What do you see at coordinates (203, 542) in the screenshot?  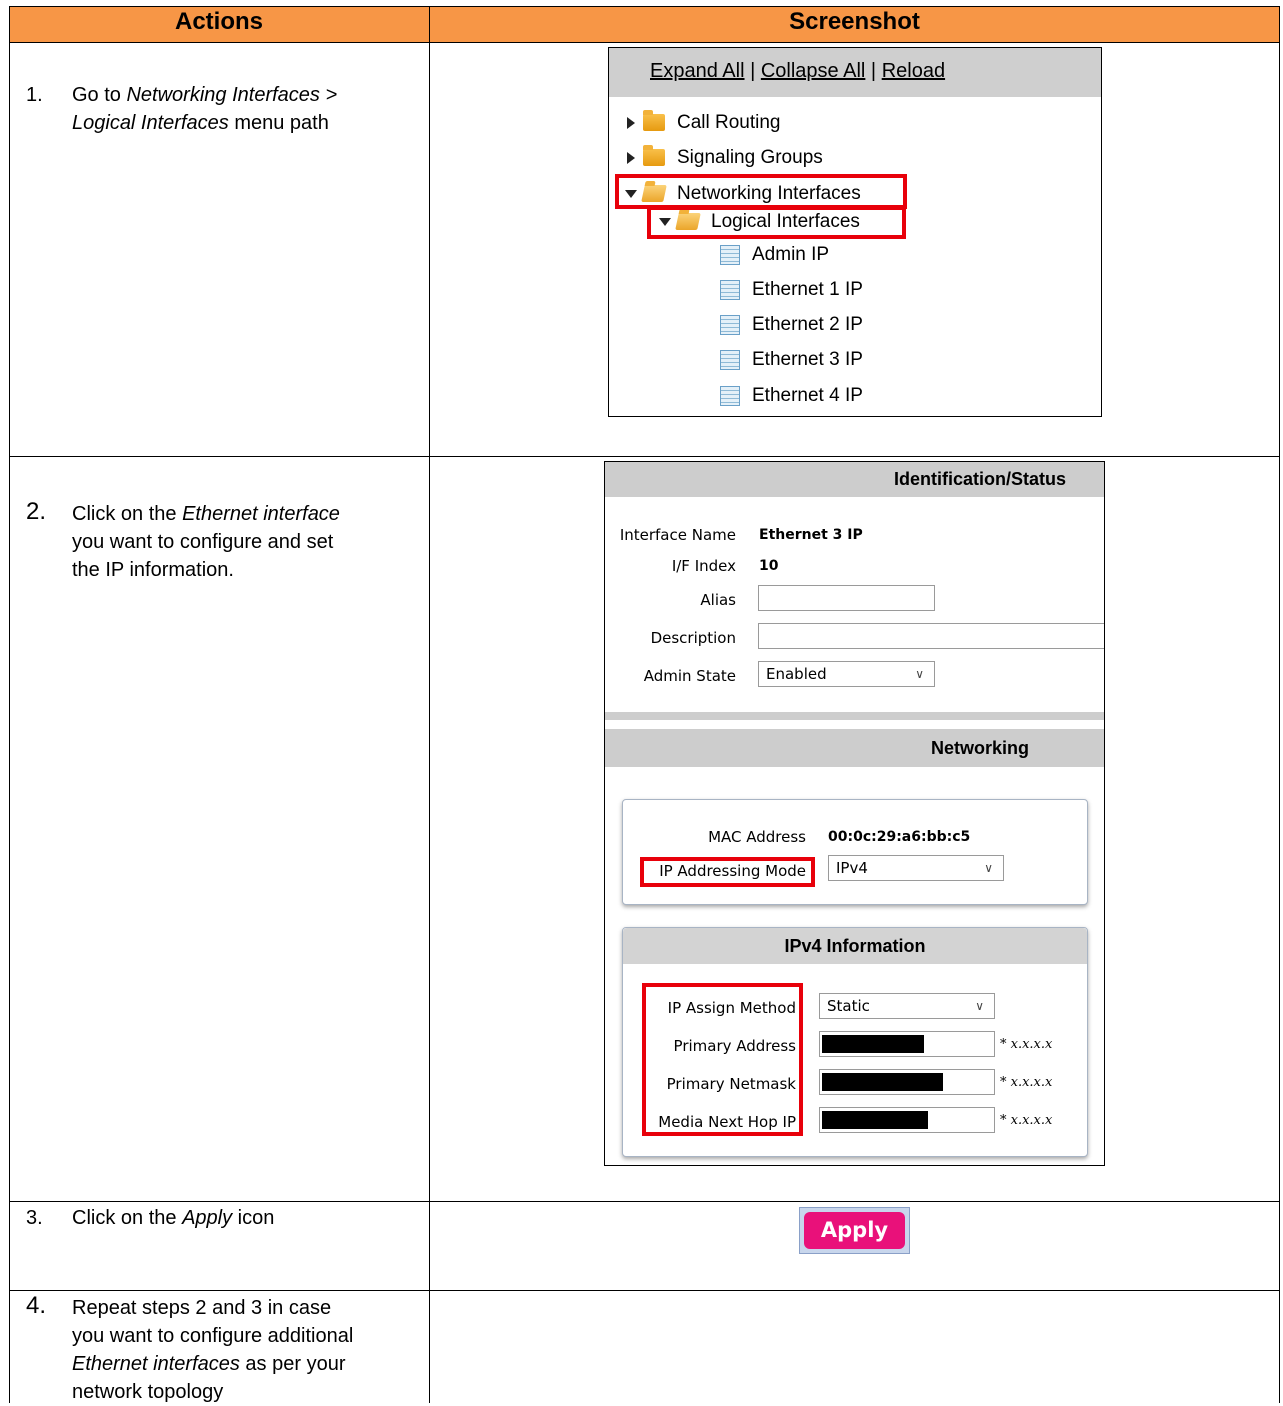 I see `step-text-part: you want to configure and set` at bounding box center [203, 542].